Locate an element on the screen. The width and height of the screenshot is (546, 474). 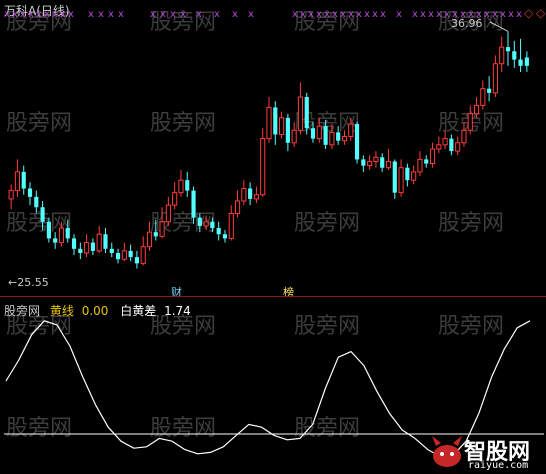
arrow-left-icon: ← is located at coordinates (13, 282).